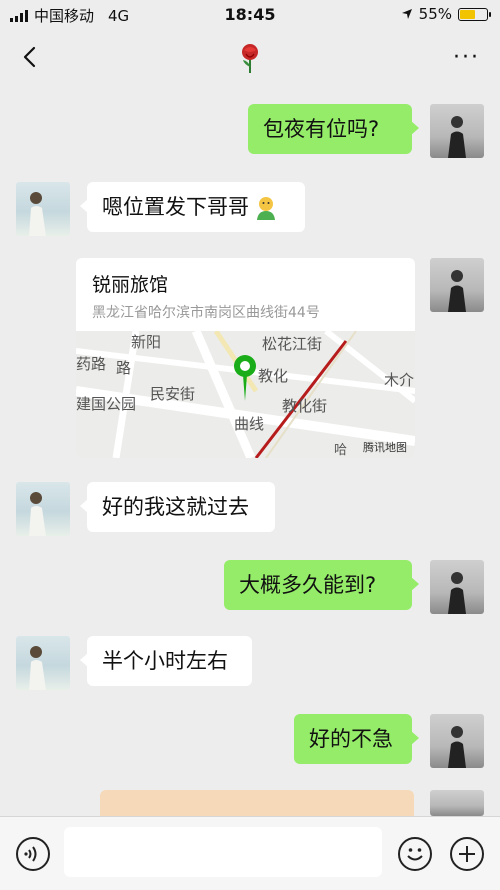 The image size is (500, 890). I want to click on voice-icon, so click(33, 854).